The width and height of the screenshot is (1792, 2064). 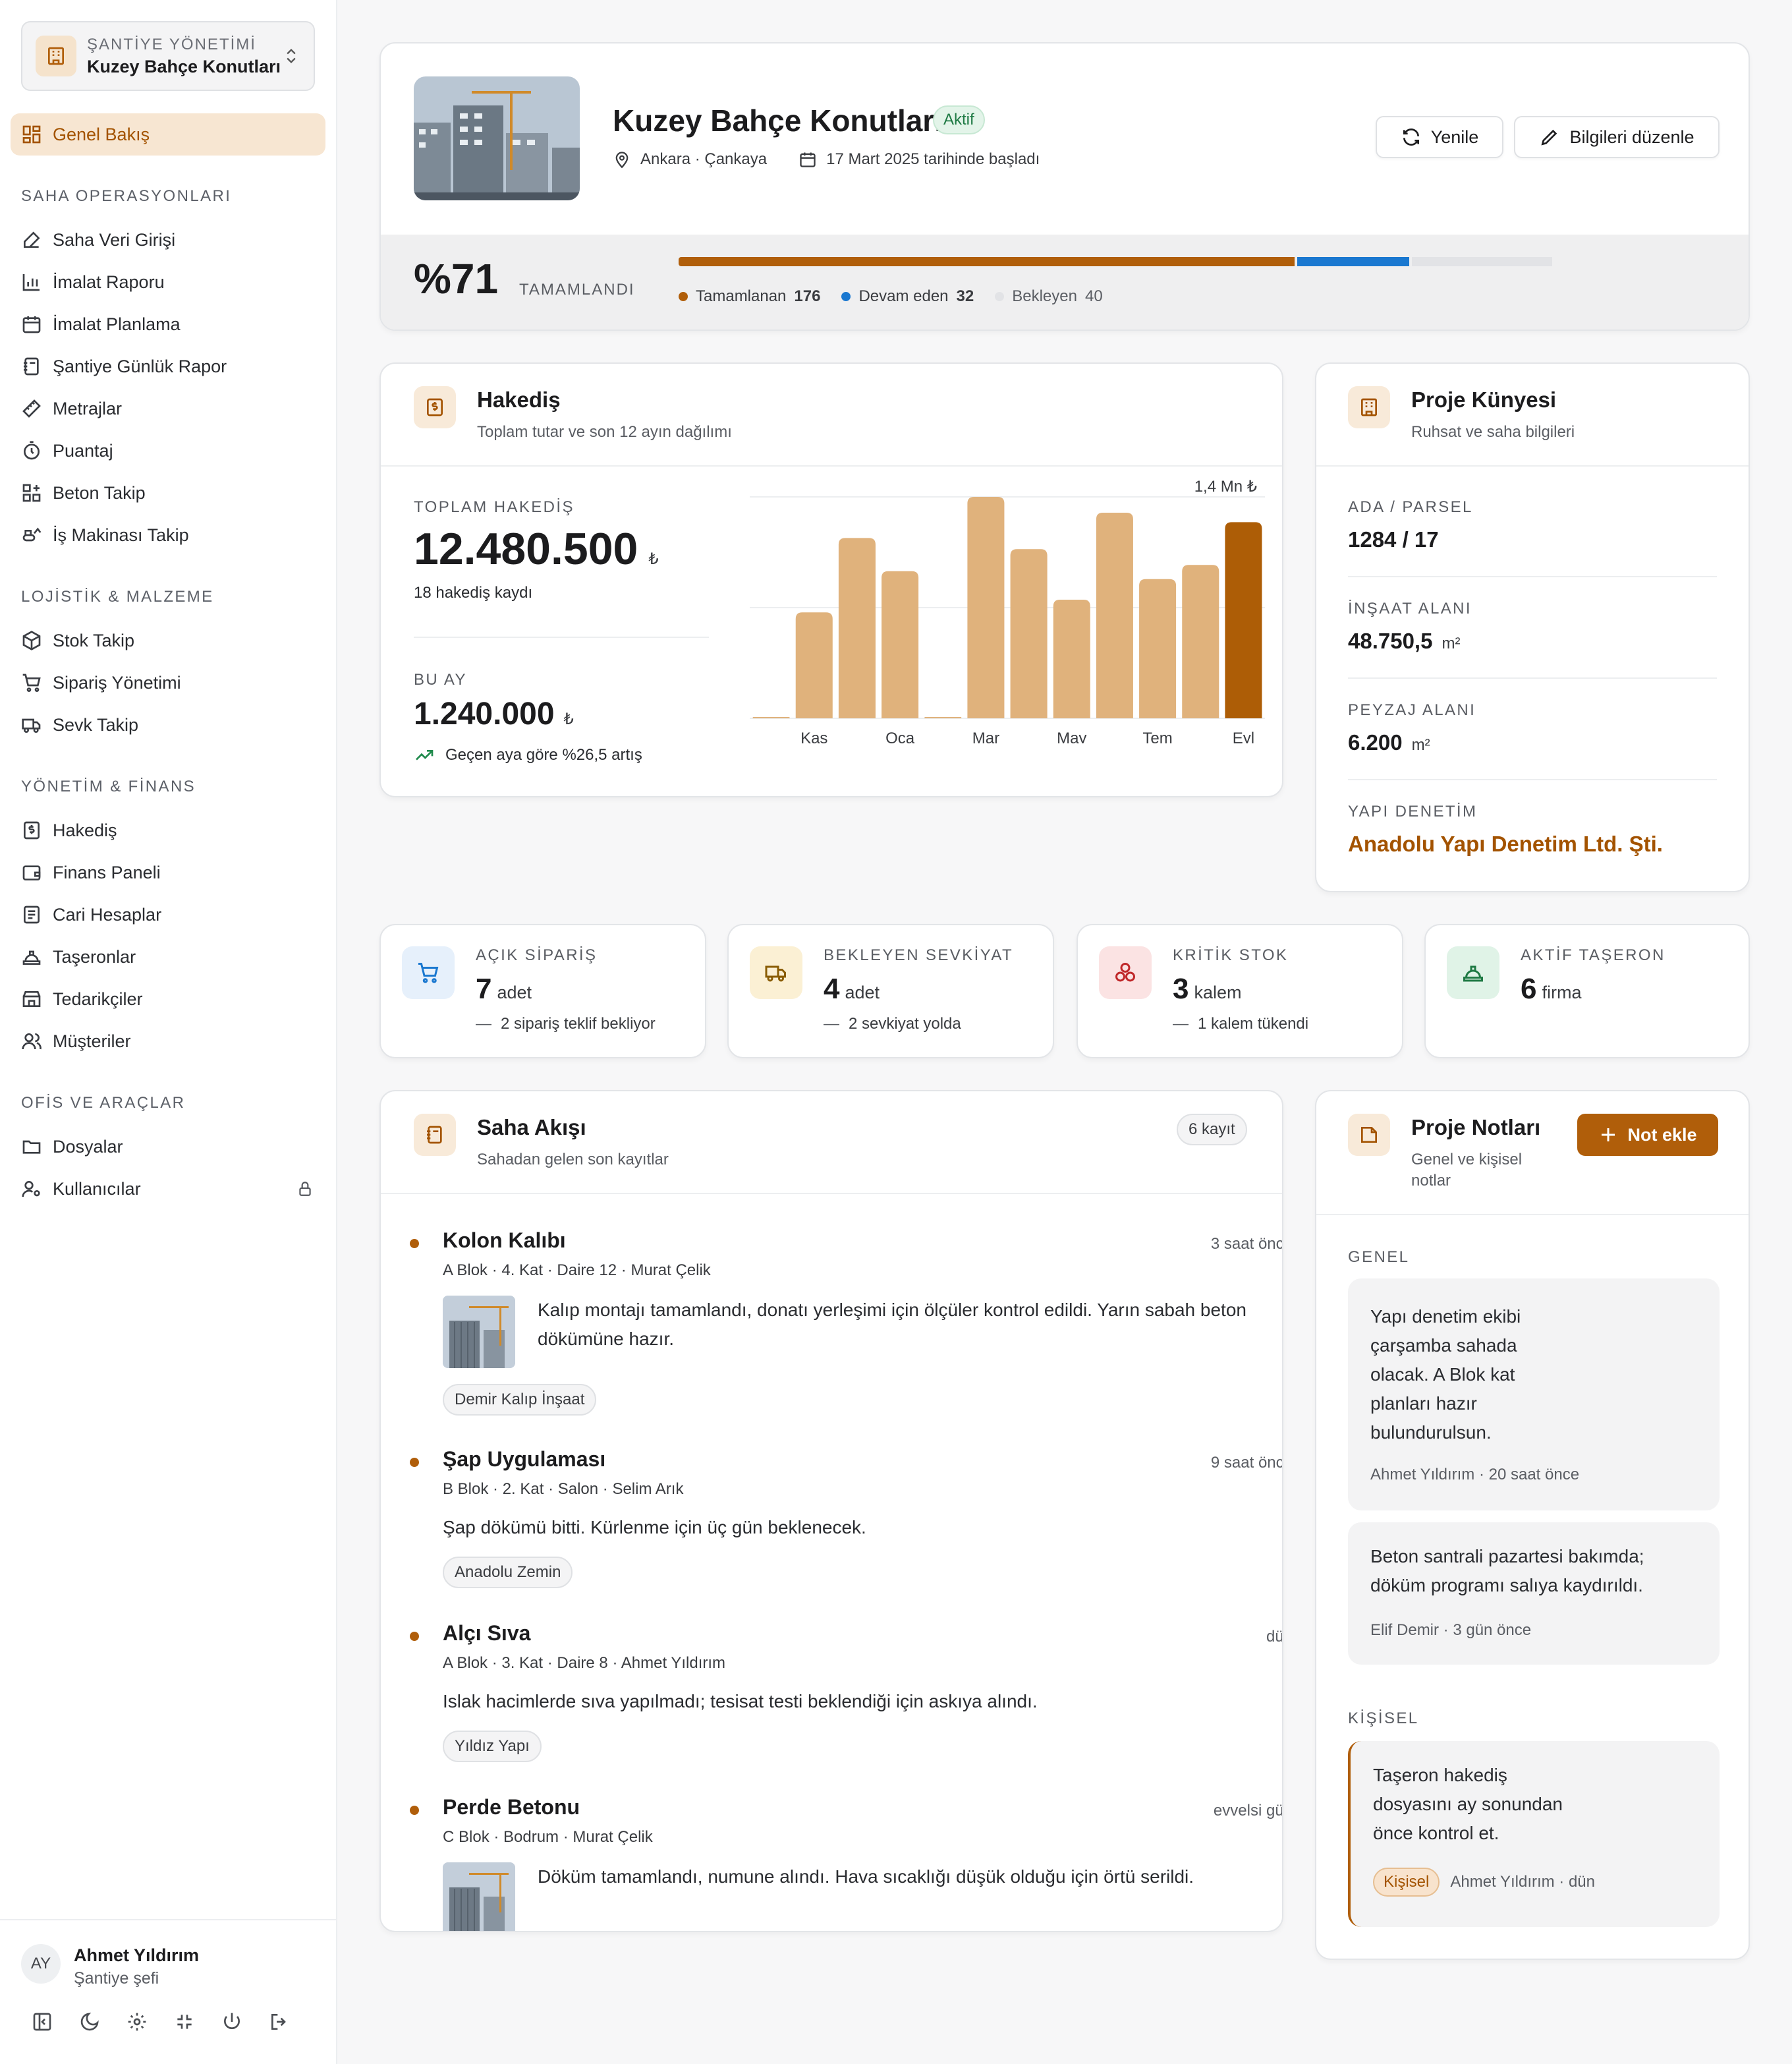 I want to click on nav-item-genel-bakis: Genel Bakış, so click(x=168, y=134).